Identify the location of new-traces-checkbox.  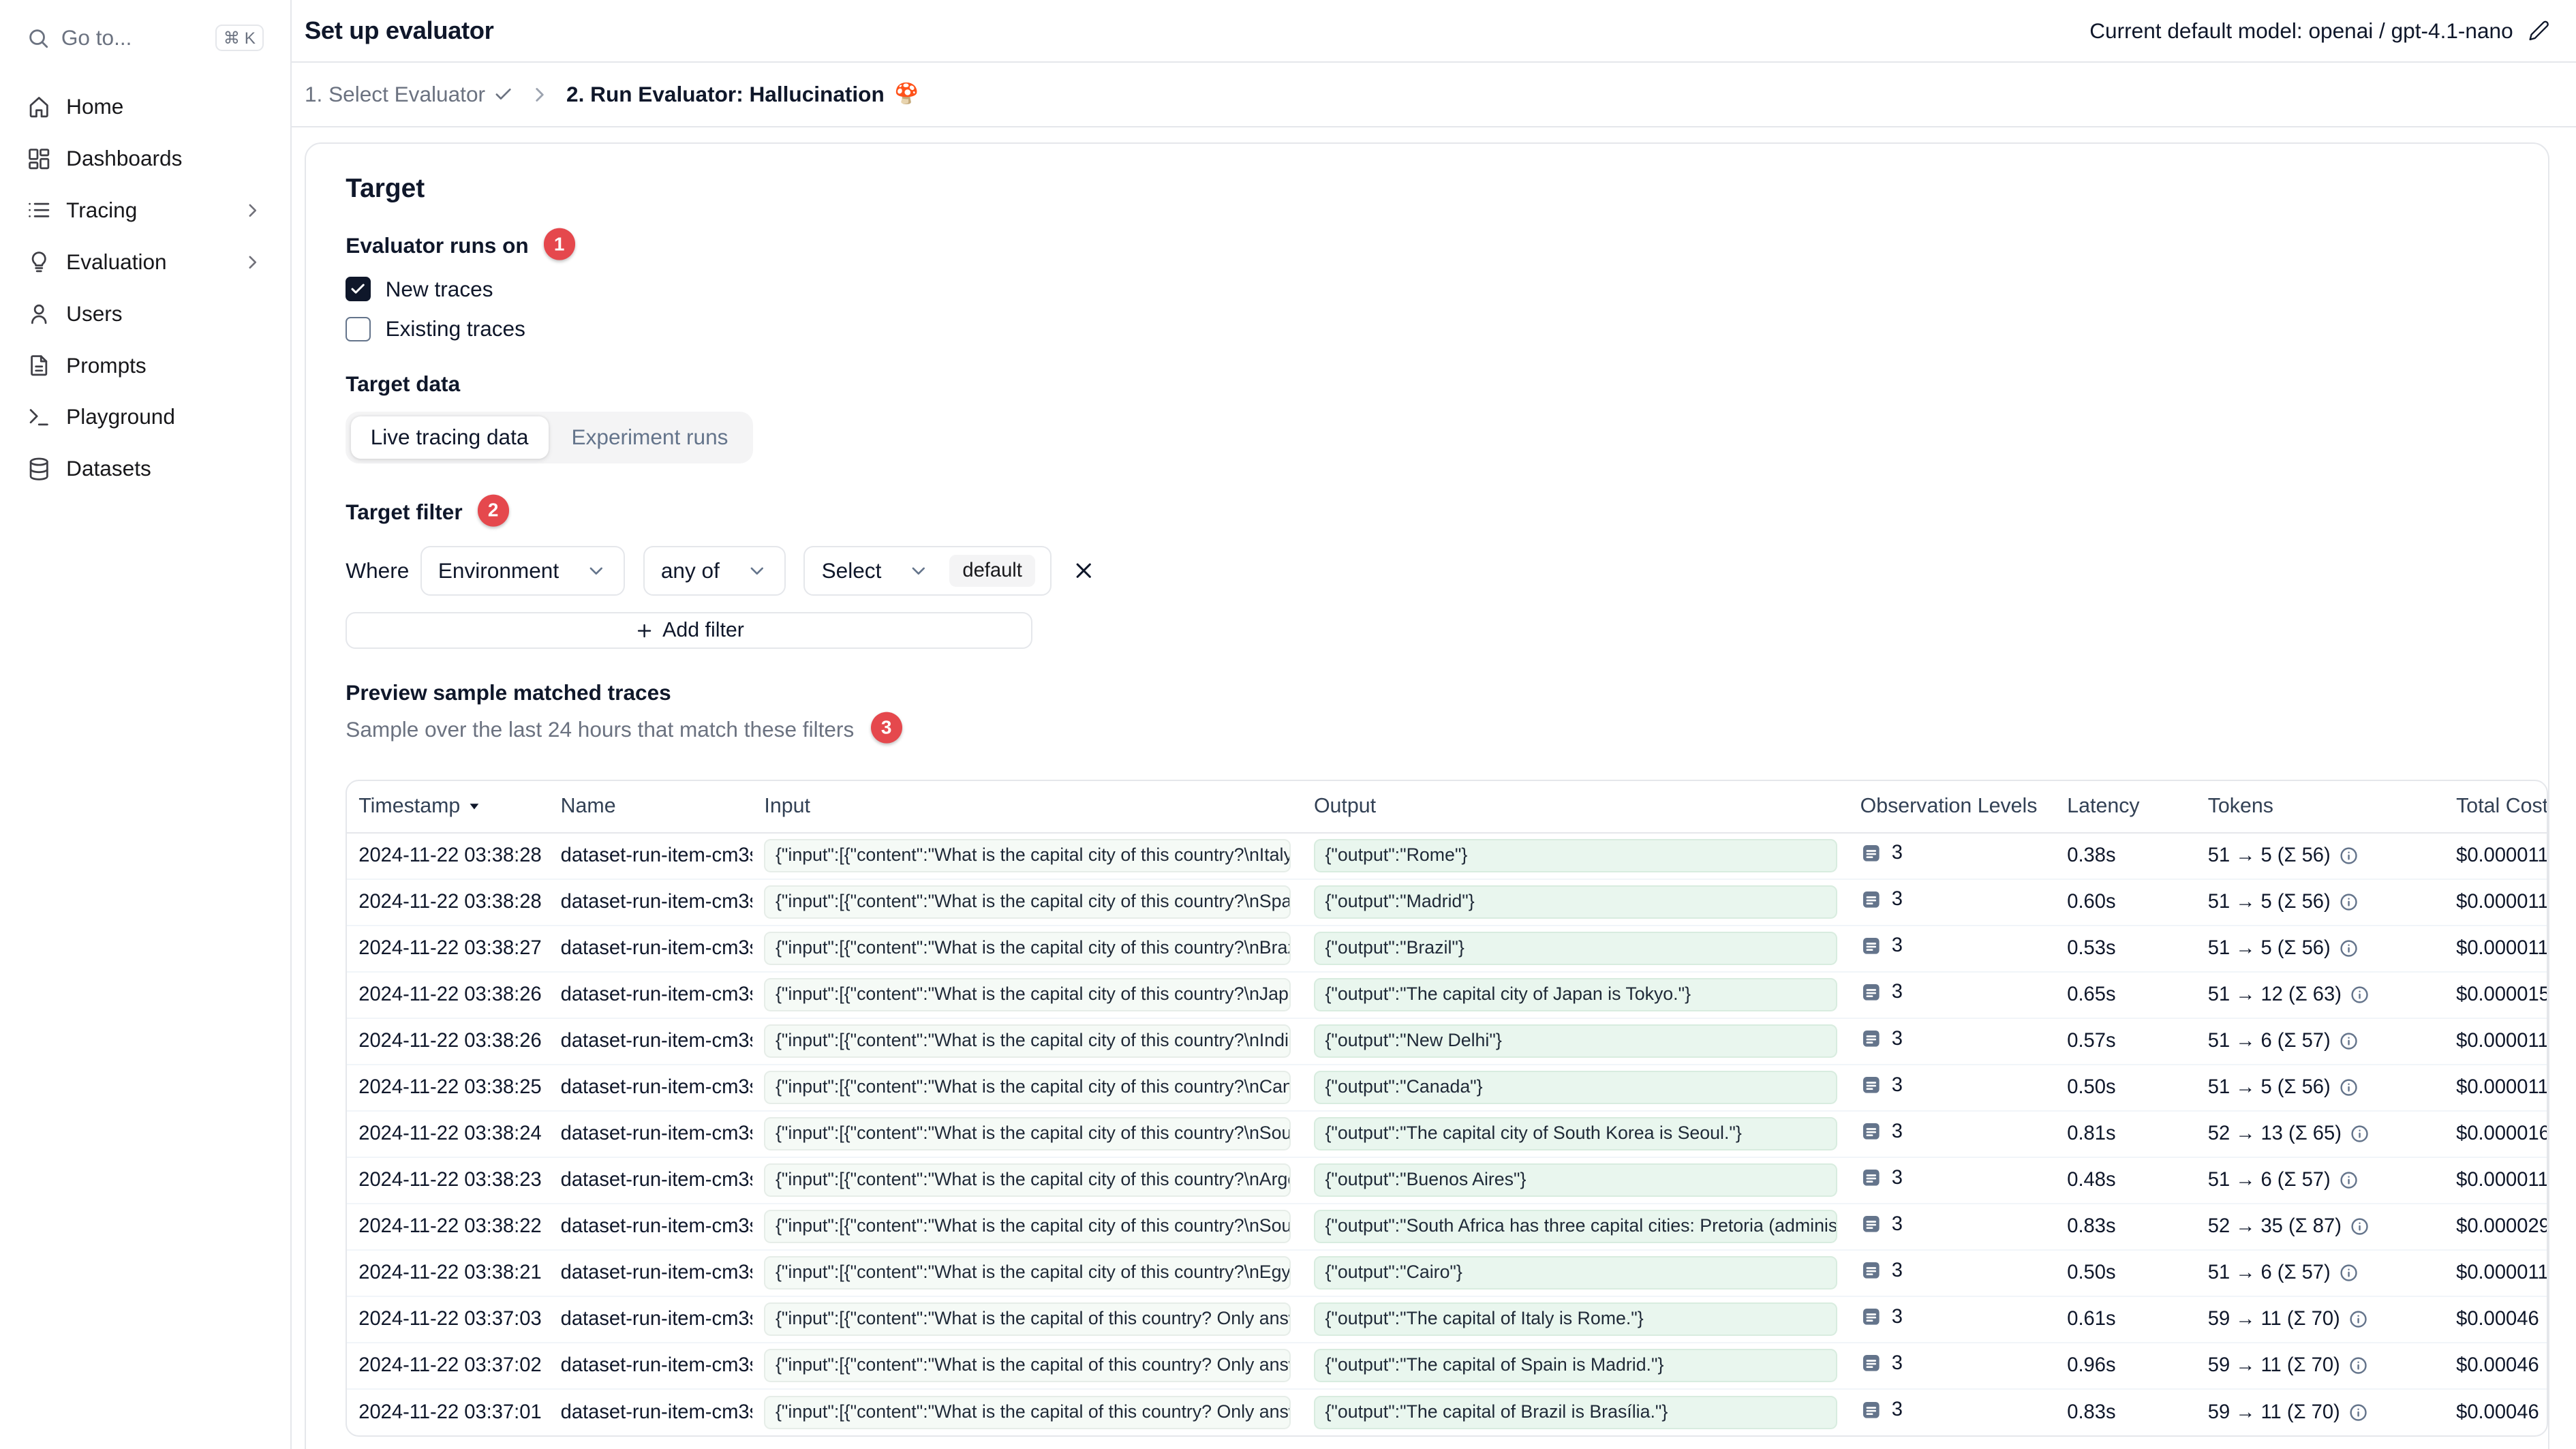
(358, 289).